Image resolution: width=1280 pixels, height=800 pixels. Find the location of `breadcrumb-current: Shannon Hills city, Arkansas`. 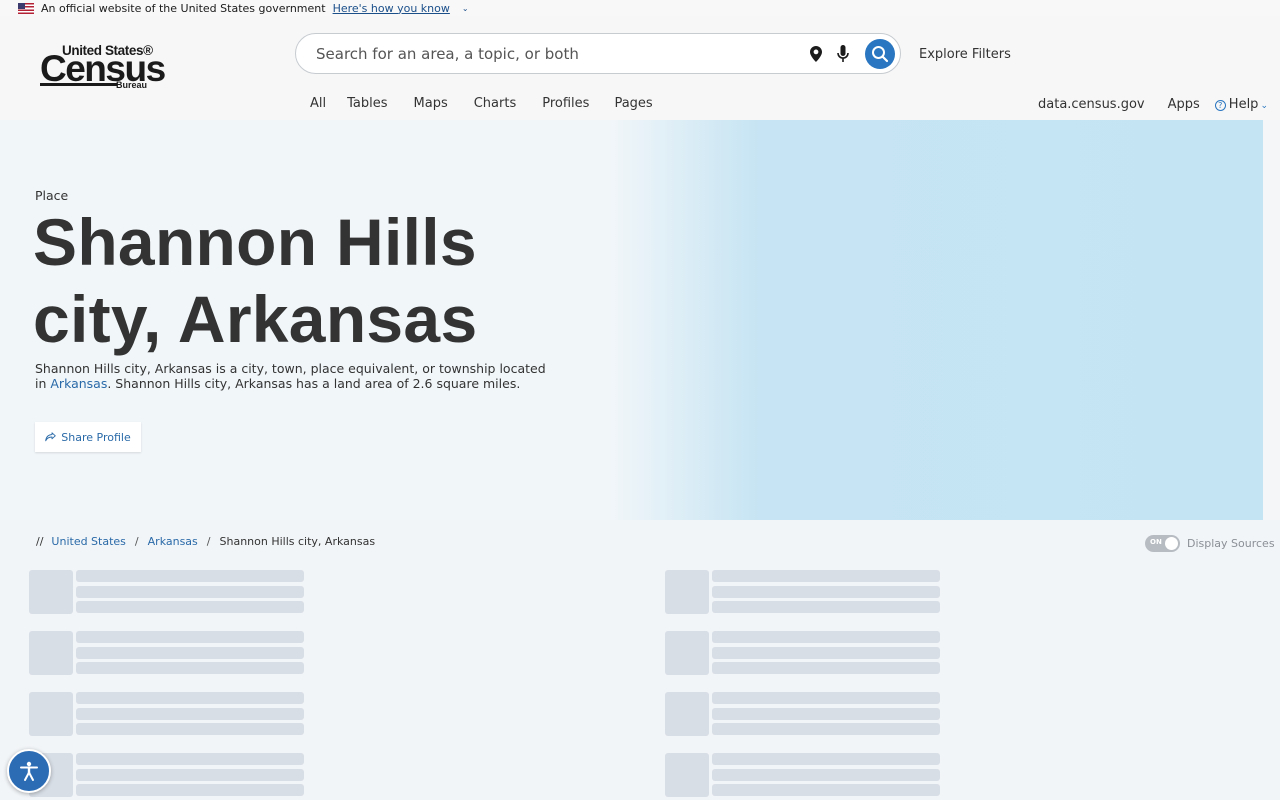

breadcrumb-current: Shannon Hills city, Arkansas is located at coordinates (297, 541).